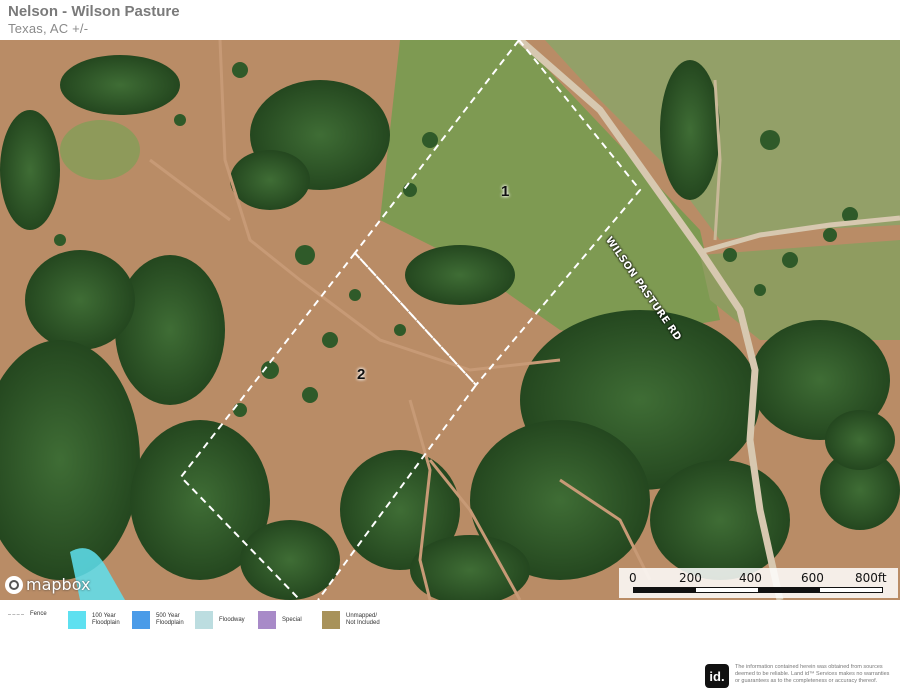 The image size is (900, 696). What do you see at coordinates (690, 578) in the screenshot?
I see `scale-tick: 200` at bounding box center [690, 578].